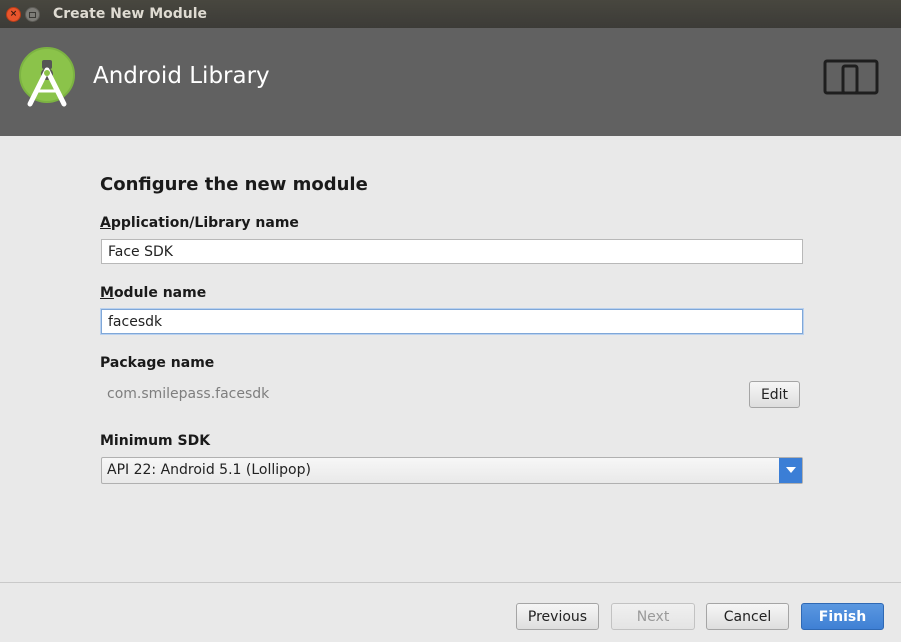 This screenshot has width=901, height=642. What do you see at coordinates (747, 616) in the screenshot?
I see `cancel-button: Cancel` at bounding box center [747, 616].